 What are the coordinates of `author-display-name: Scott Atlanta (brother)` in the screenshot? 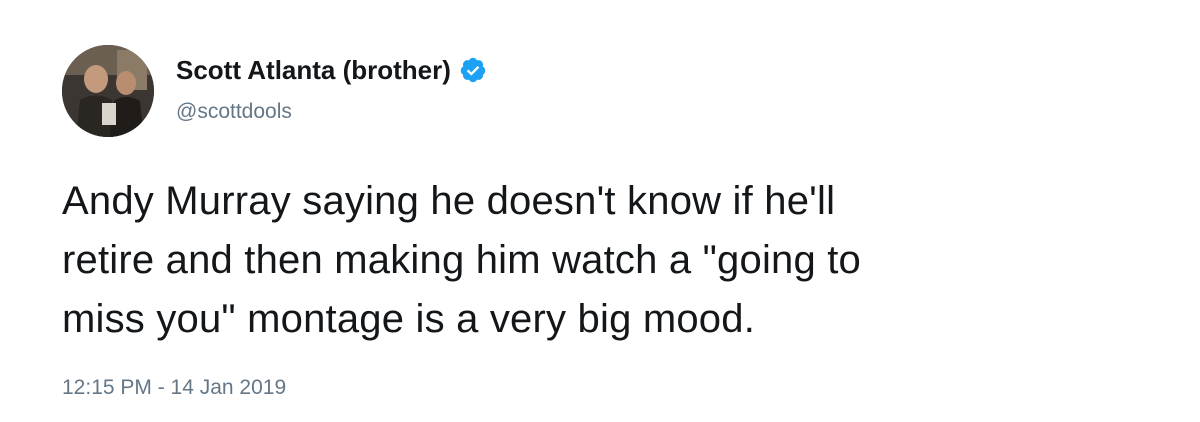 It's located at (313, 70).